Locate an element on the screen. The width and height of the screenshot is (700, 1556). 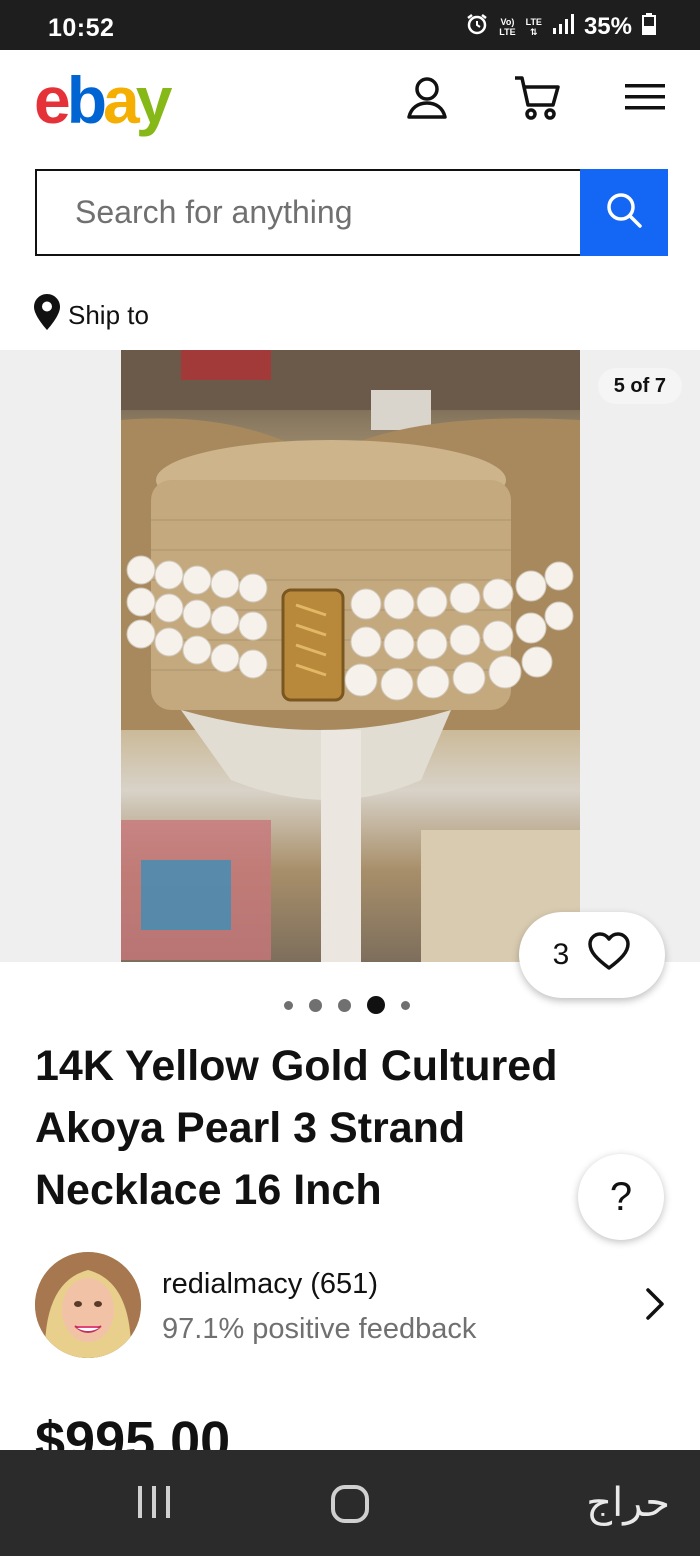
carousel-dot-active is located at coordinates (376, 1005).